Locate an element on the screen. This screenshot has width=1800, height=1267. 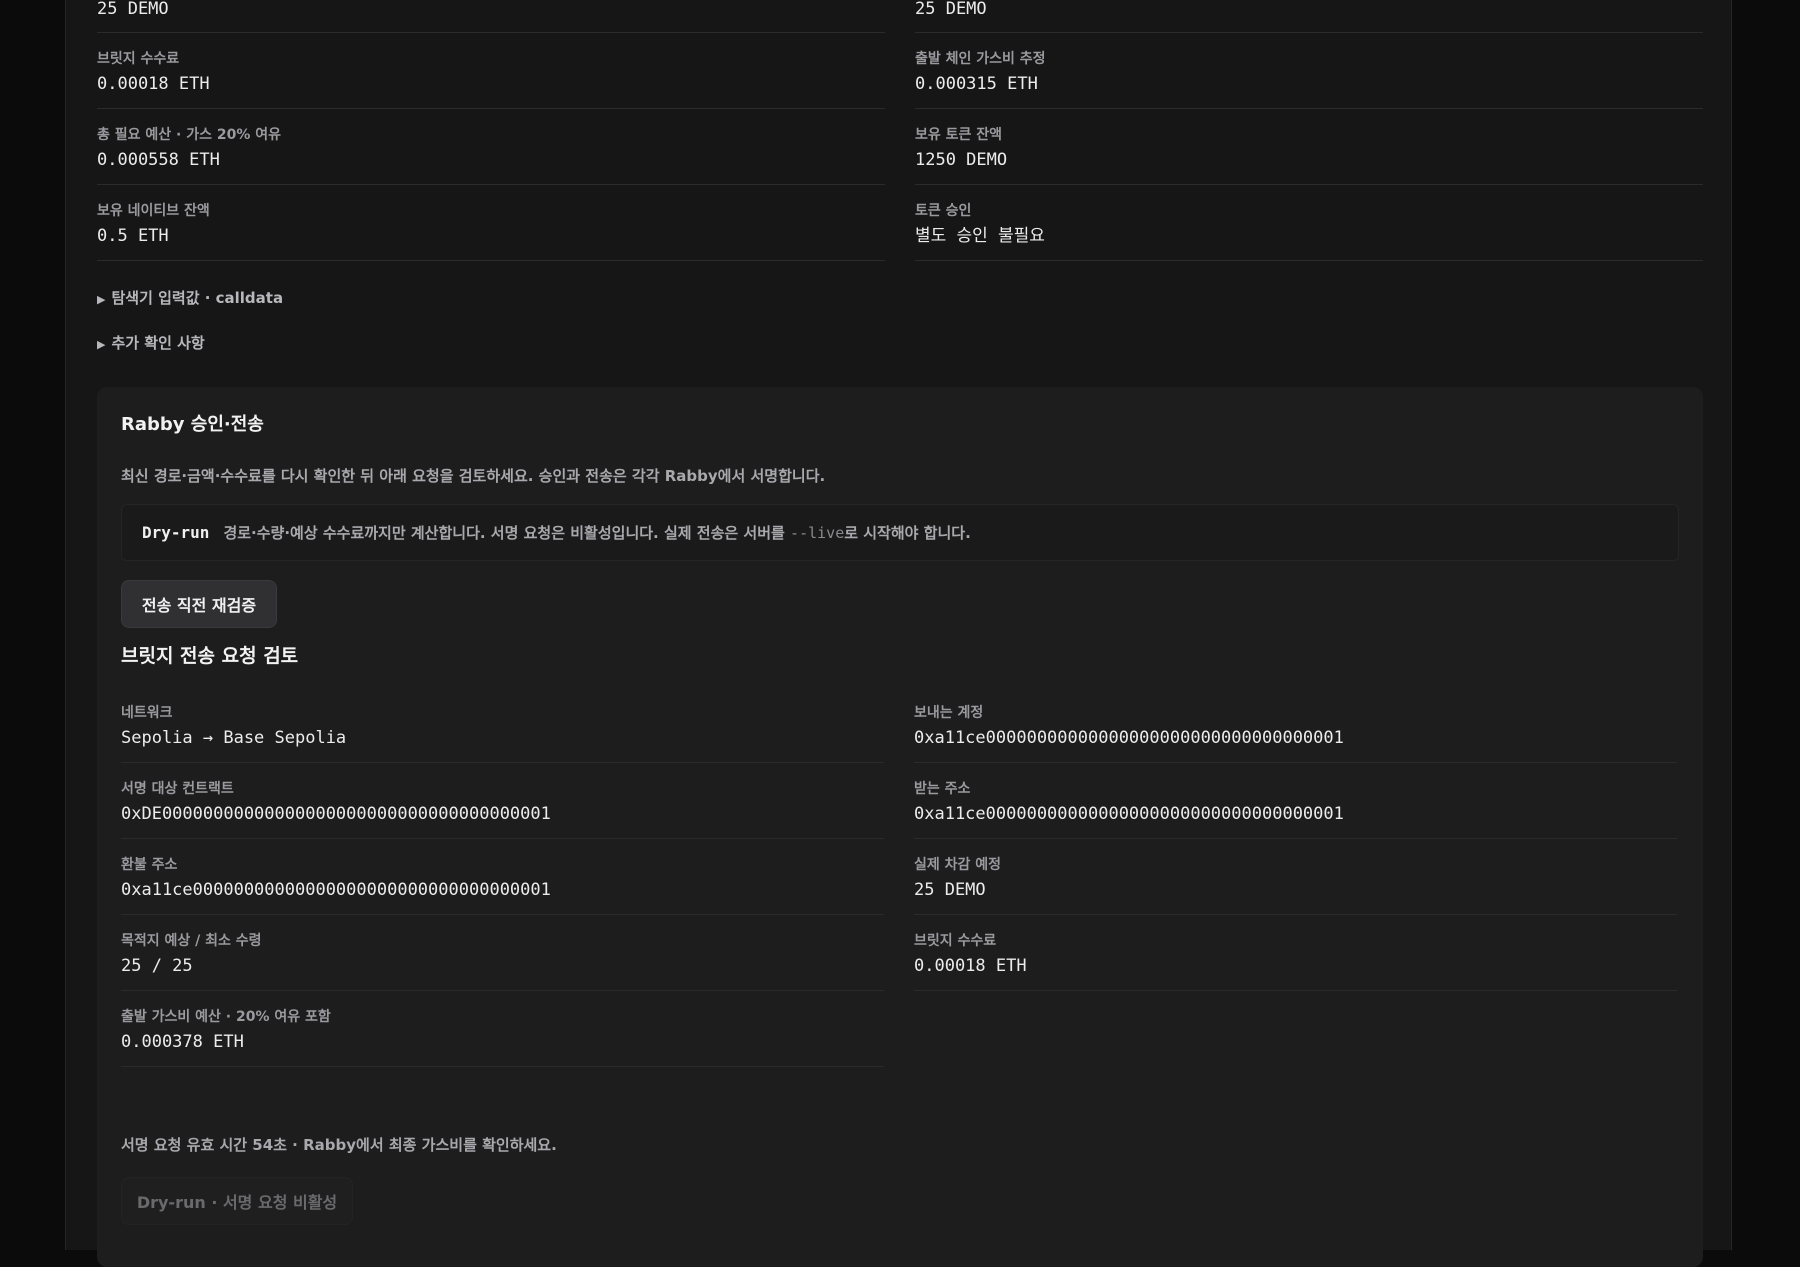
review-field: 출발 가스비 예산 · 20% 여유 포함 0.000378 ETH is located at coordinates (502, 1029).